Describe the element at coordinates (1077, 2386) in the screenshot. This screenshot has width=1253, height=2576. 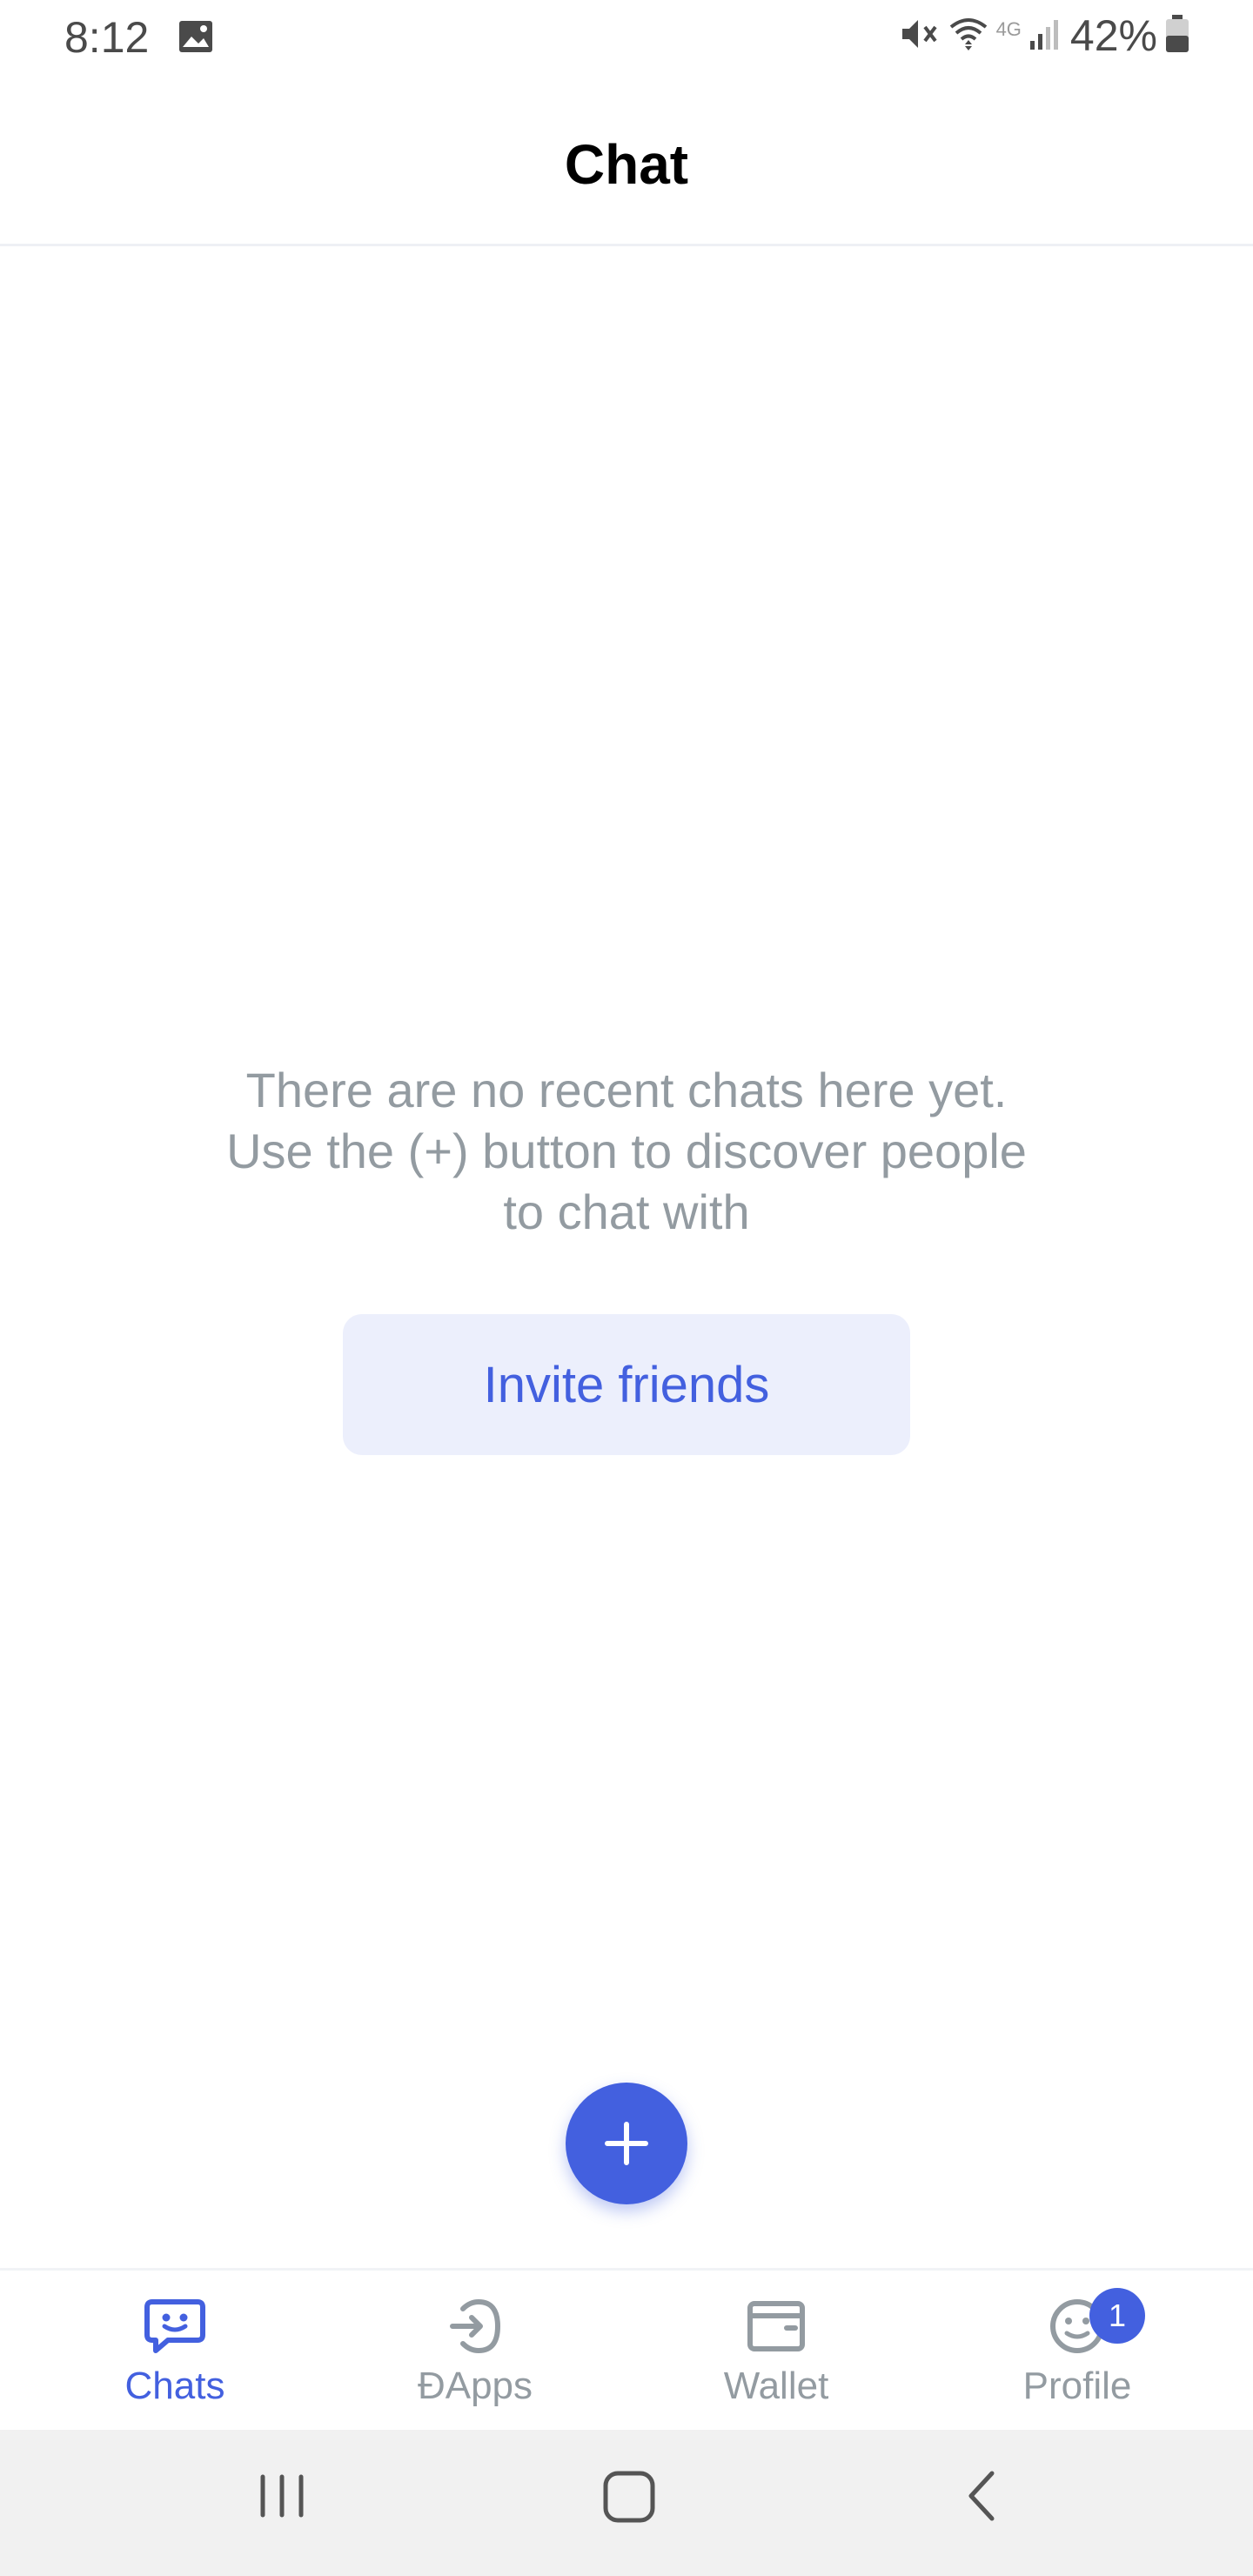
I see `tab-label: Profile` at that location.